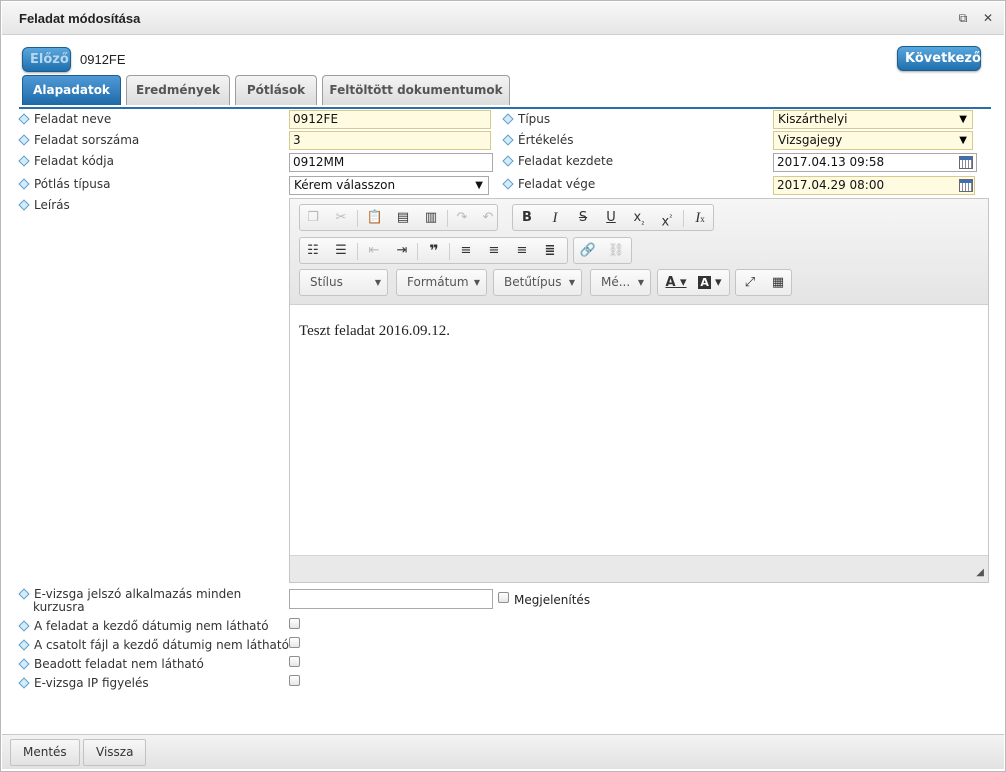 This screenshot has height=772, width=1006. Describe the element at coordinates (294, 680) in the screenshot. I see `ip-watch-checkbox` at that location.